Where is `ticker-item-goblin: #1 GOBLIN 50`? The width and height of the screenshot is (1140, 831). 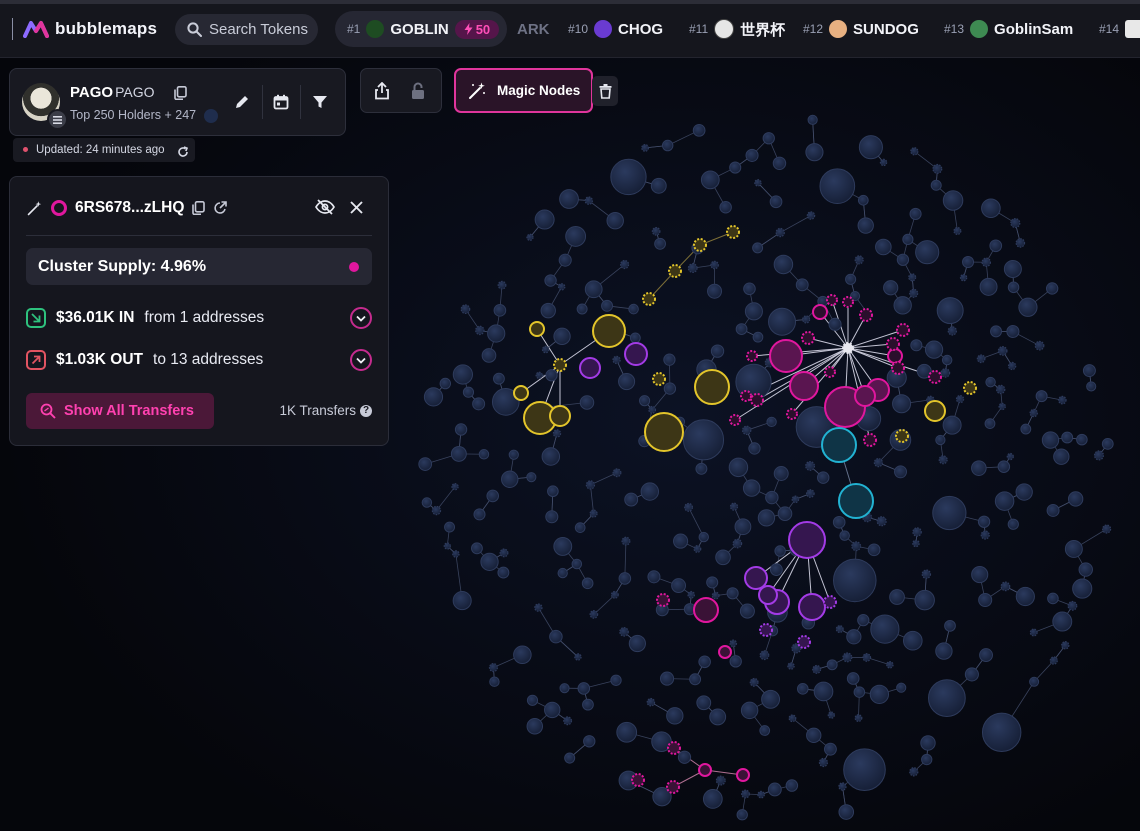 ticker-item-goblin: #1 GOBLIN 50 is located at coordinates (421, 29).